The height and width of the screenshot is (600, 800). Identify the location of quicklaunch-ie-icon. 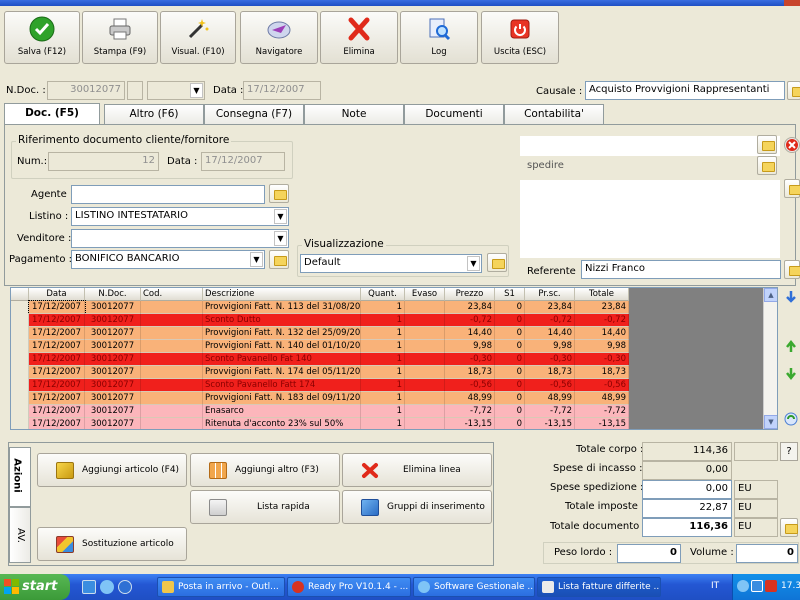
(107, 587).